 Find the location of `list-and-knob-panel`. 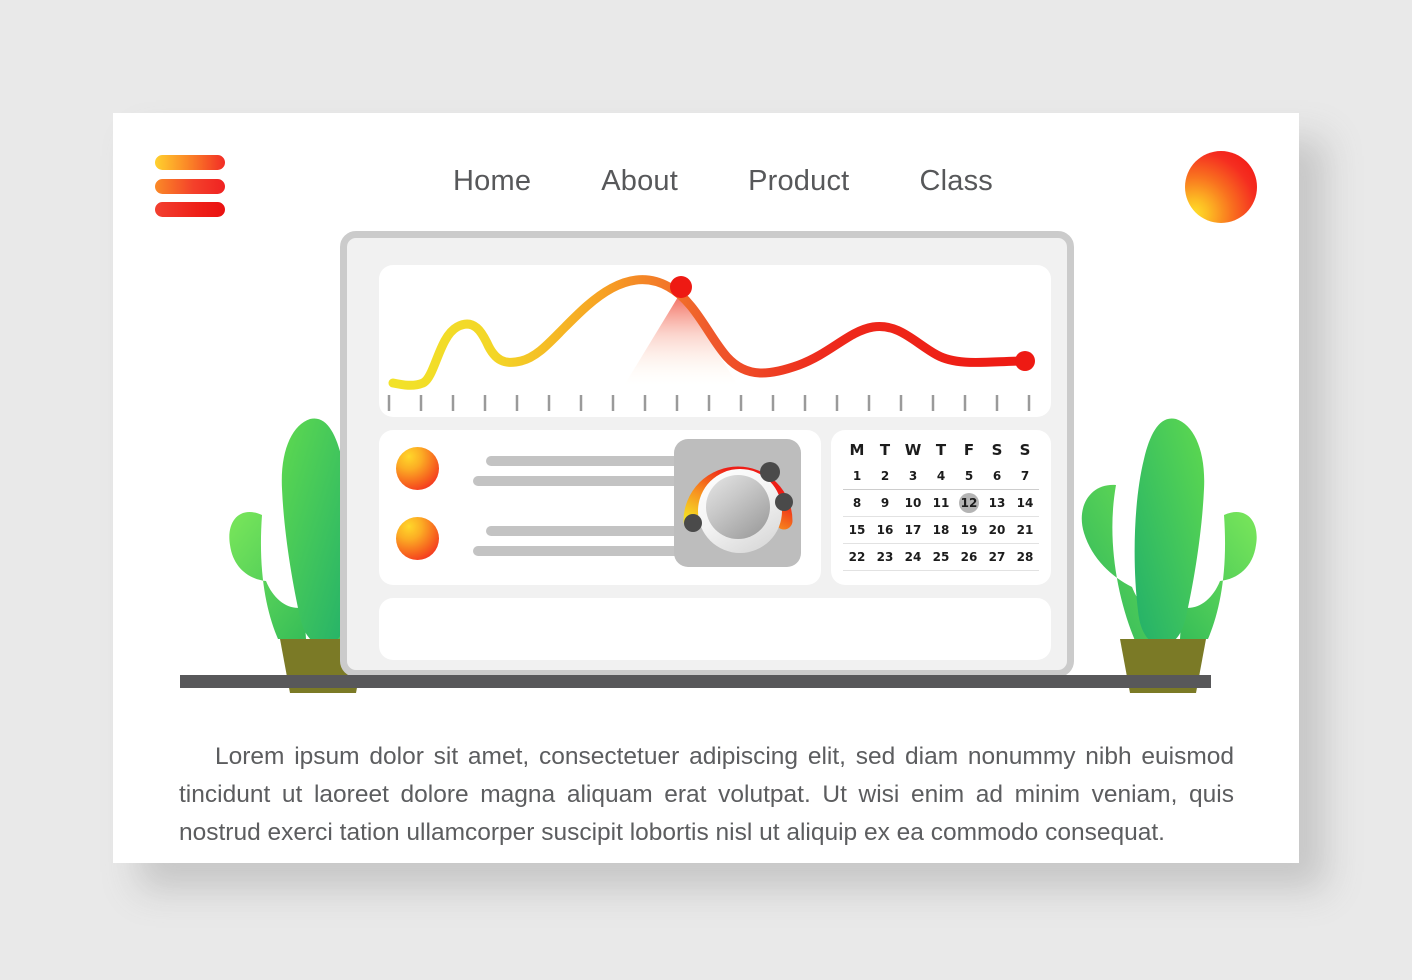

list-and-knob-panel is located at coordinates (600, 507).